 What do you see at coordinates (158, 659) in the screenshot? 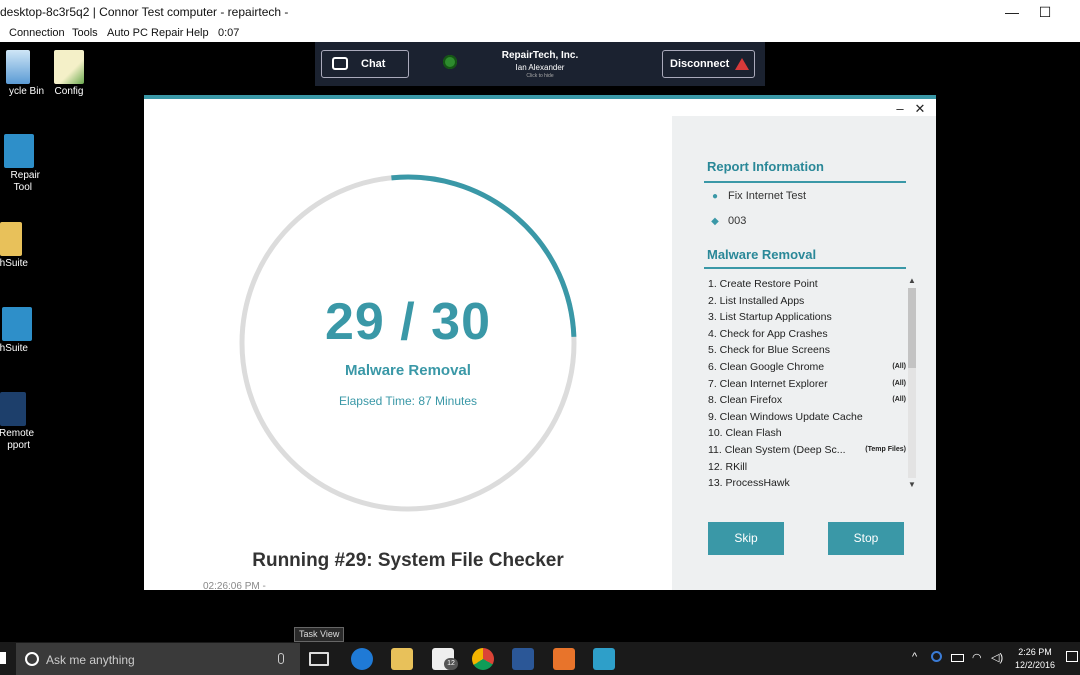
I see `search-box: Ask me anything` at bounding box center [158, 659].